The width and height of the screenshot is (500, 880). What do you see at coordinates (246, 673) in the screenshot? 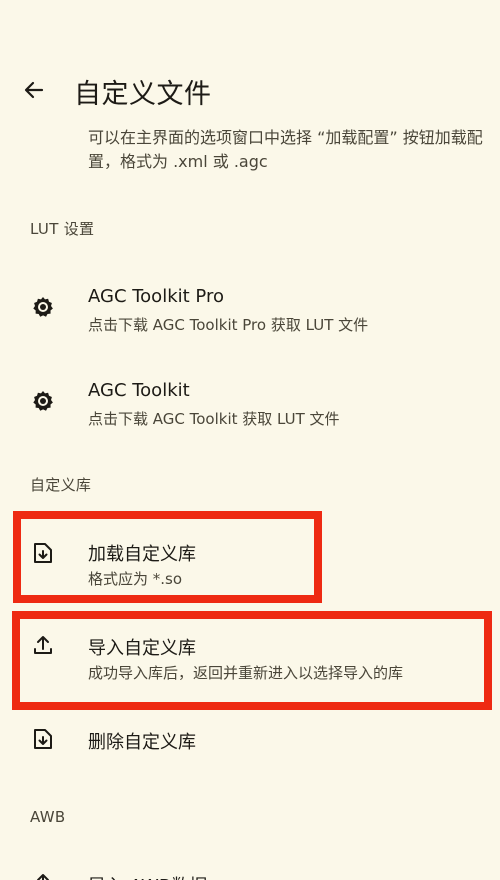
I see `item-subtitle: 成功导入库后，返回并重新进入以选择导入的库` at bounding box center [246, 673].